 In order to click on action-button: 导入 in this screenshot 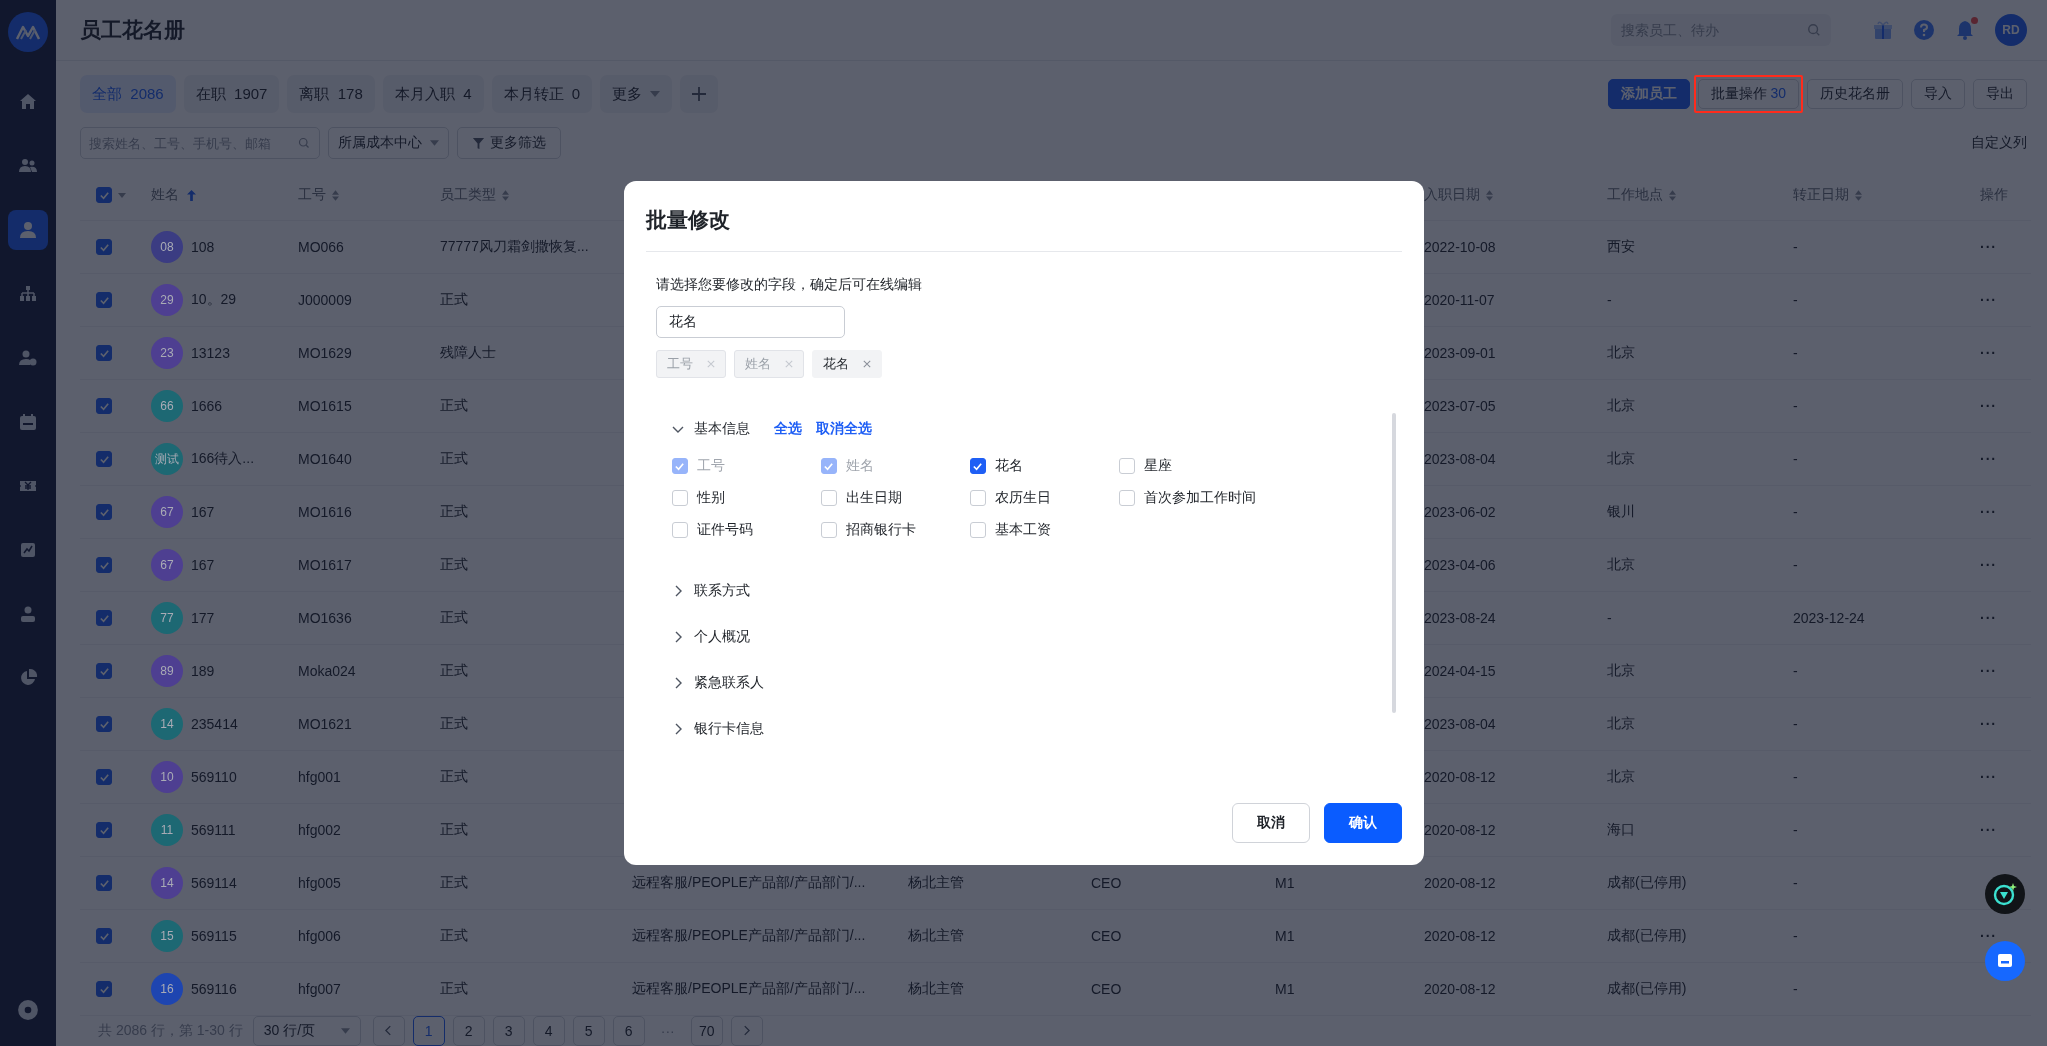, I will do `click(1938, 94)`.